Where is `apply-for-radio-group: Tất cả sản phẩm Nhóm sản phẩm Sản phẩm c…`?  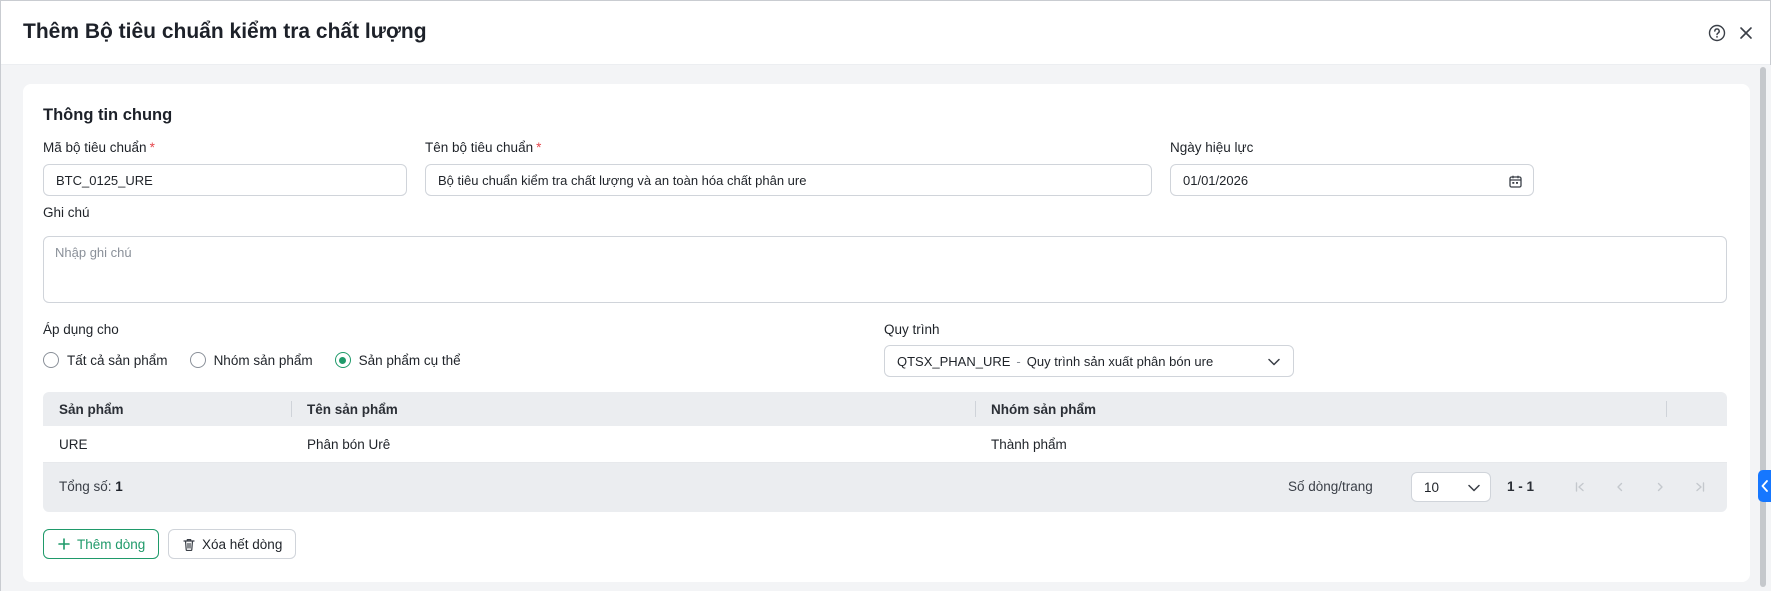
apply-for-radio-group: Tất cả sản phẩm Nhóm sản phẩm Sản phẩm c… is located at coordinates (263, 360).